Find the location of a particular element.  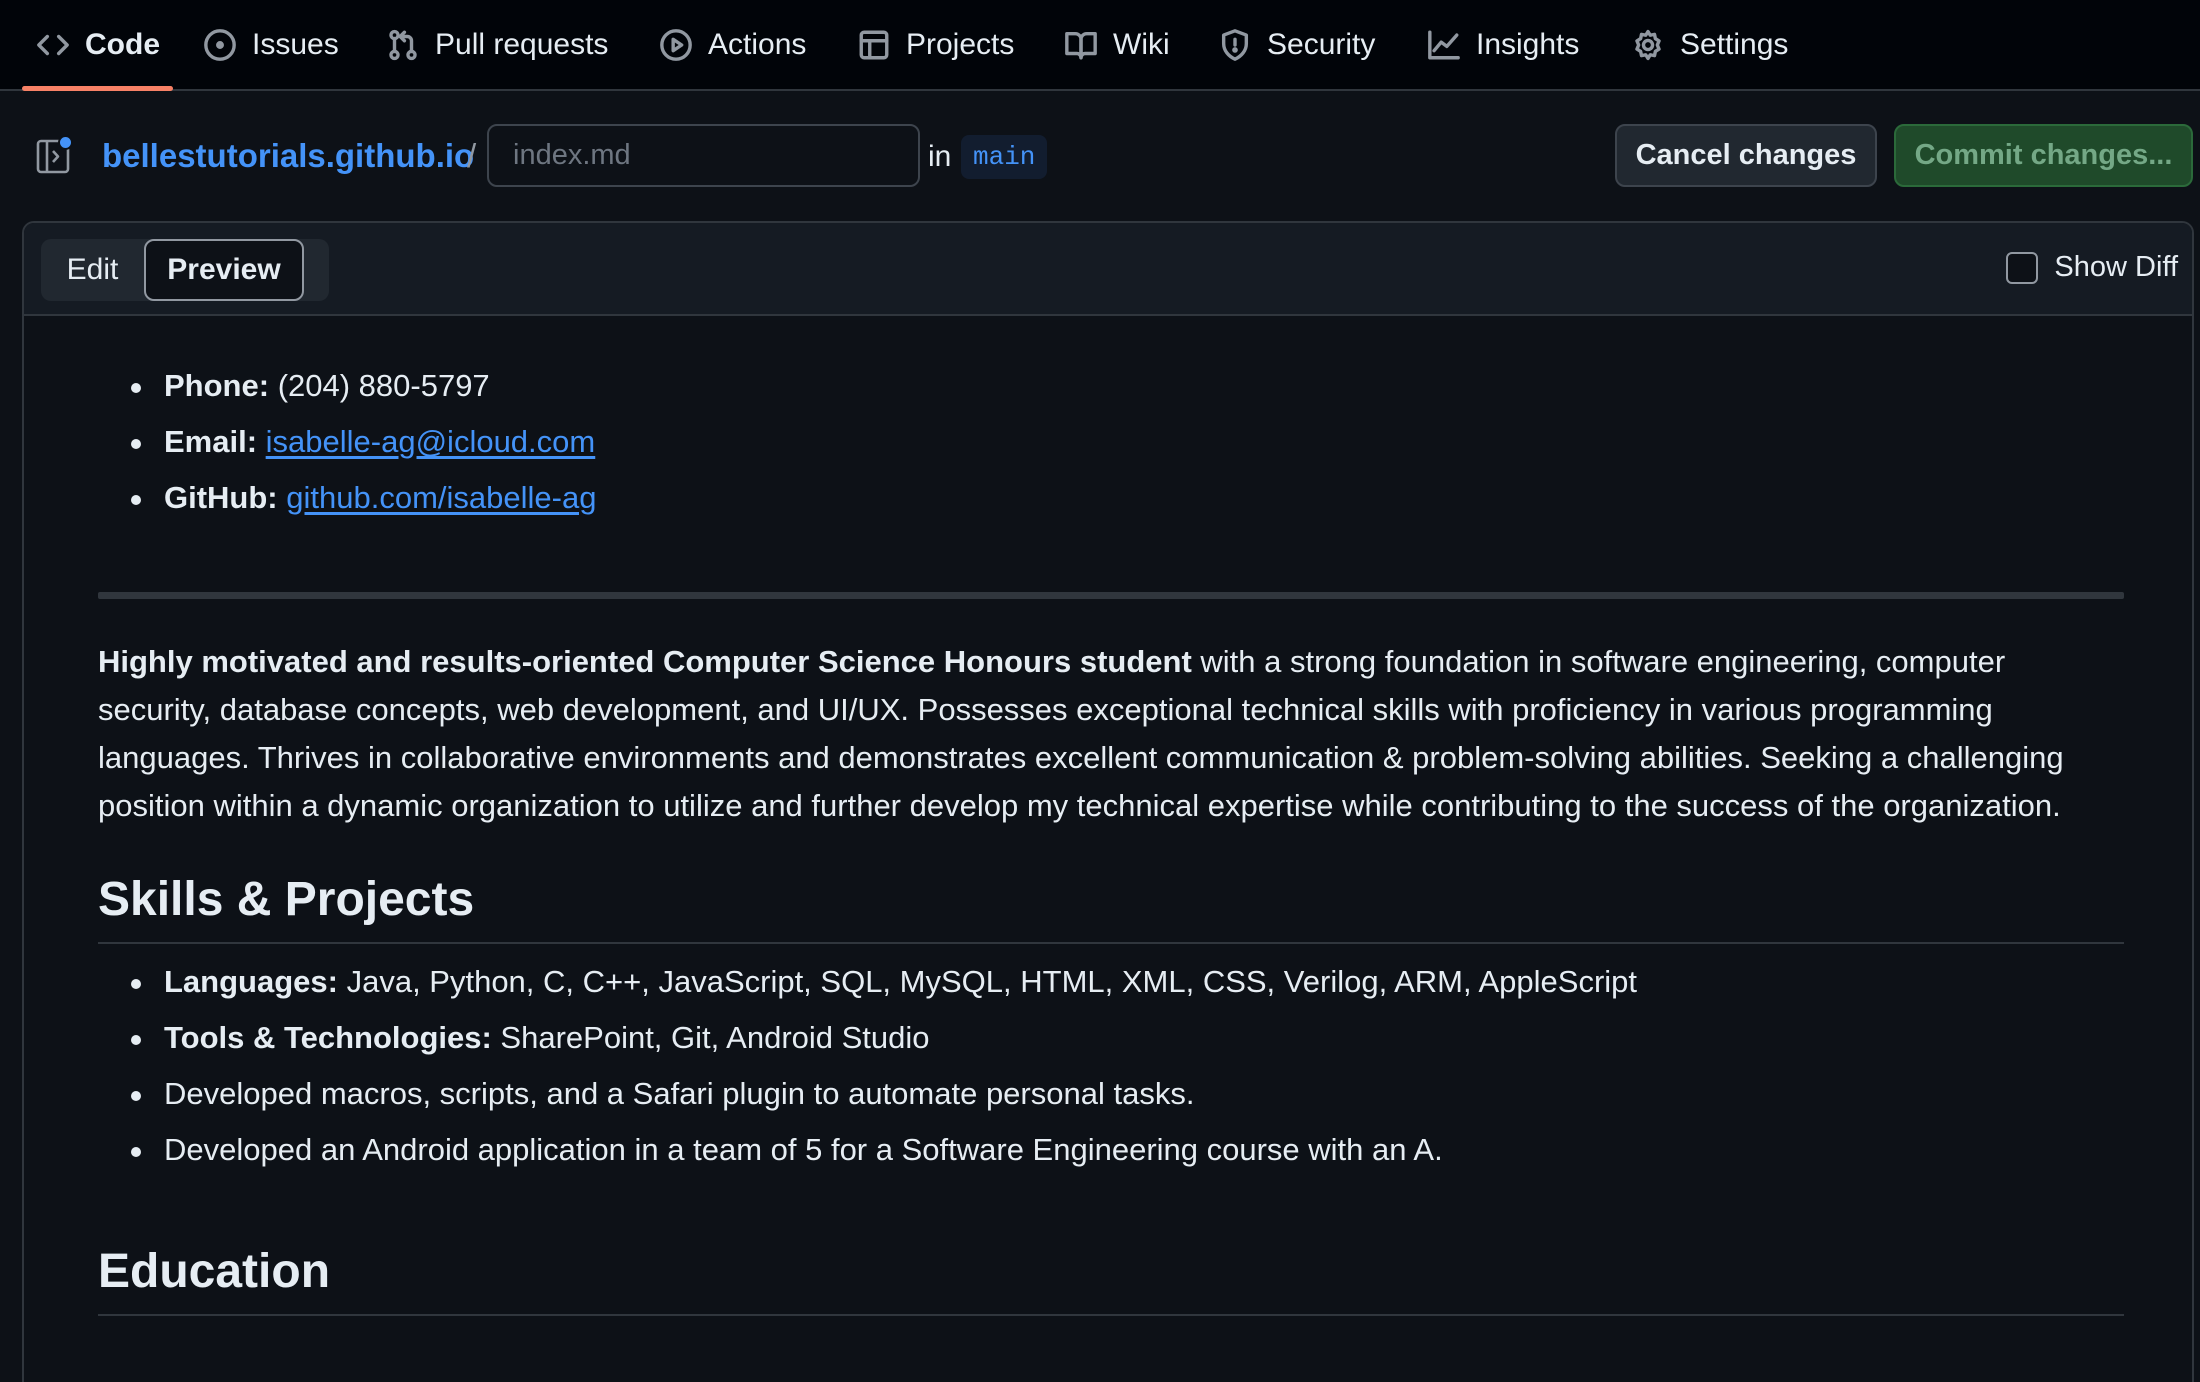

tab-insights: Insights is located at coordinates (1503, 44).